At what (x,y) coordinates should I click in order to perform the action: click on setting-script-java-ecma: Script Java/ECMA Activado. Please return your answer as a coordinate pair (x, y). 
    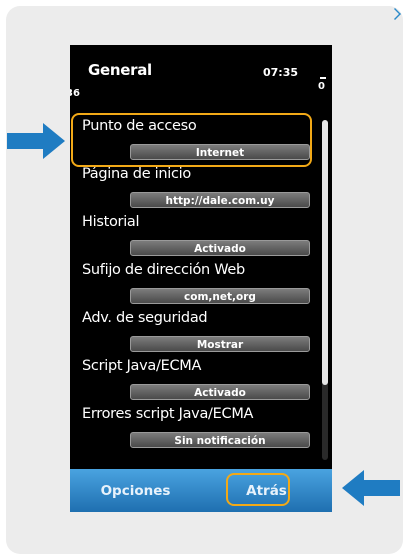
    Looking at the image, I should click on (195, 372).